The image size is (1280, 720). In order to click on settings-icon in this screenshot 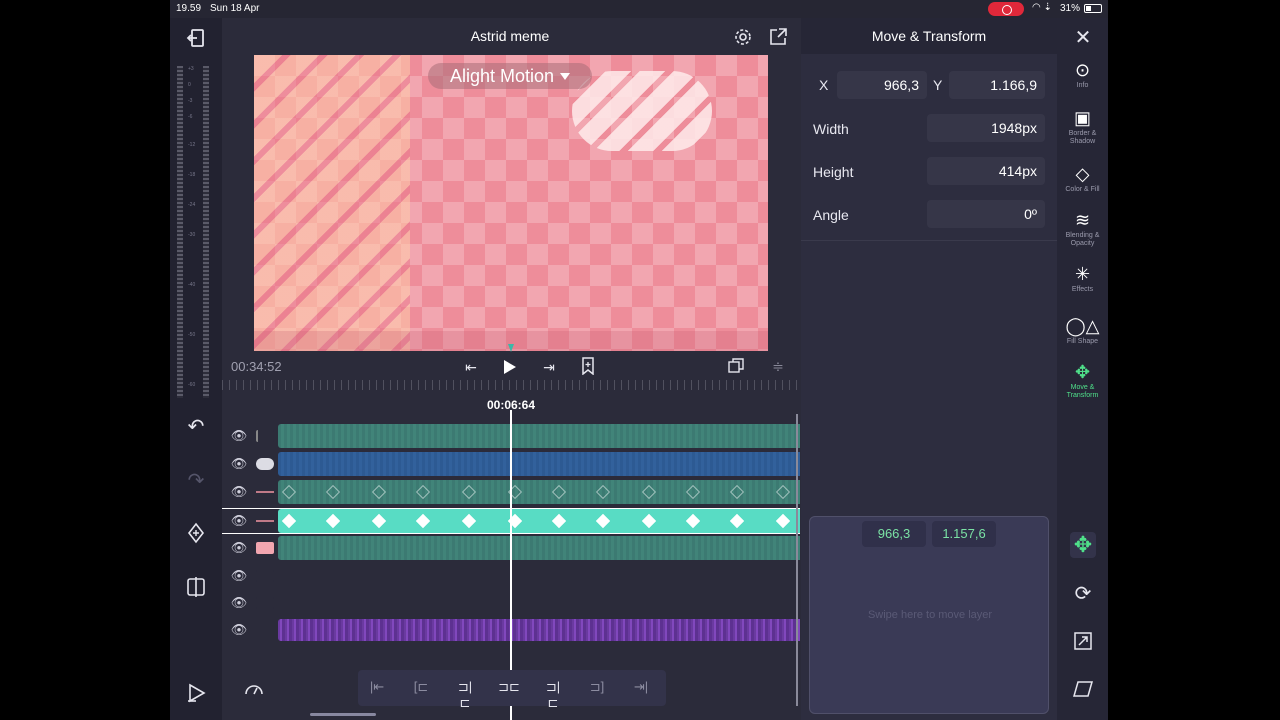, I will do `click(743, 37)`.